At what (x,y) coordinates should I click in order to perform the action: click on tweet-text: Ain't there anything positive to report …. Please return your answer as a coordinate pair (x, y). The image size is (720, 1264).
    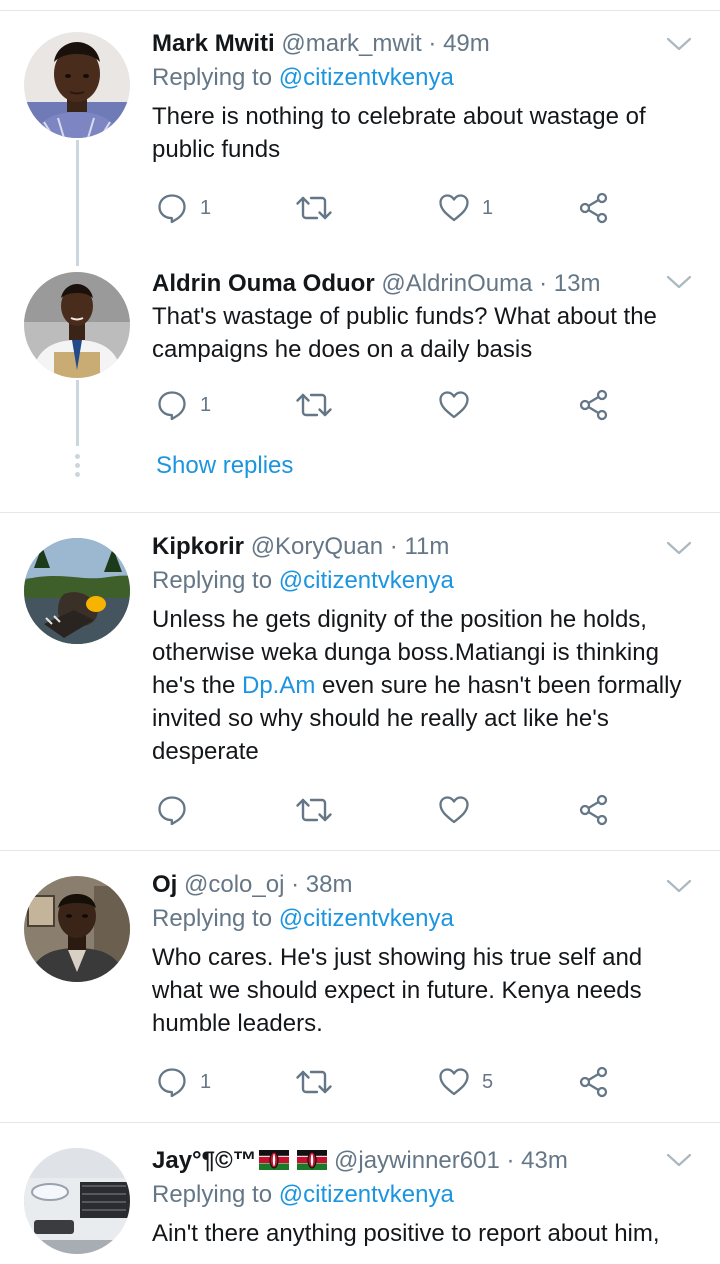
    Looking at the image, I should click on (406, 1233).